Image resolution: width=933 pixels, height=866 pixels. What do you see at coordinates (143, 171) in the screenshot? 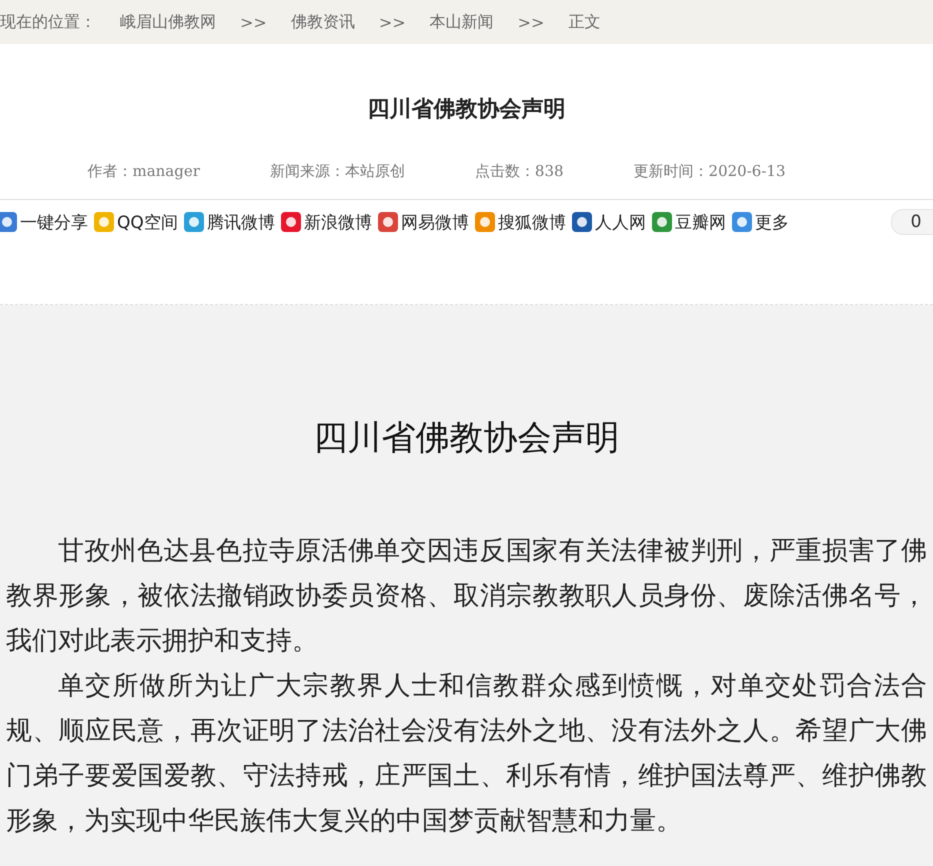
I see `meta-info: 作者：manager` at bounding box center [143, 171].